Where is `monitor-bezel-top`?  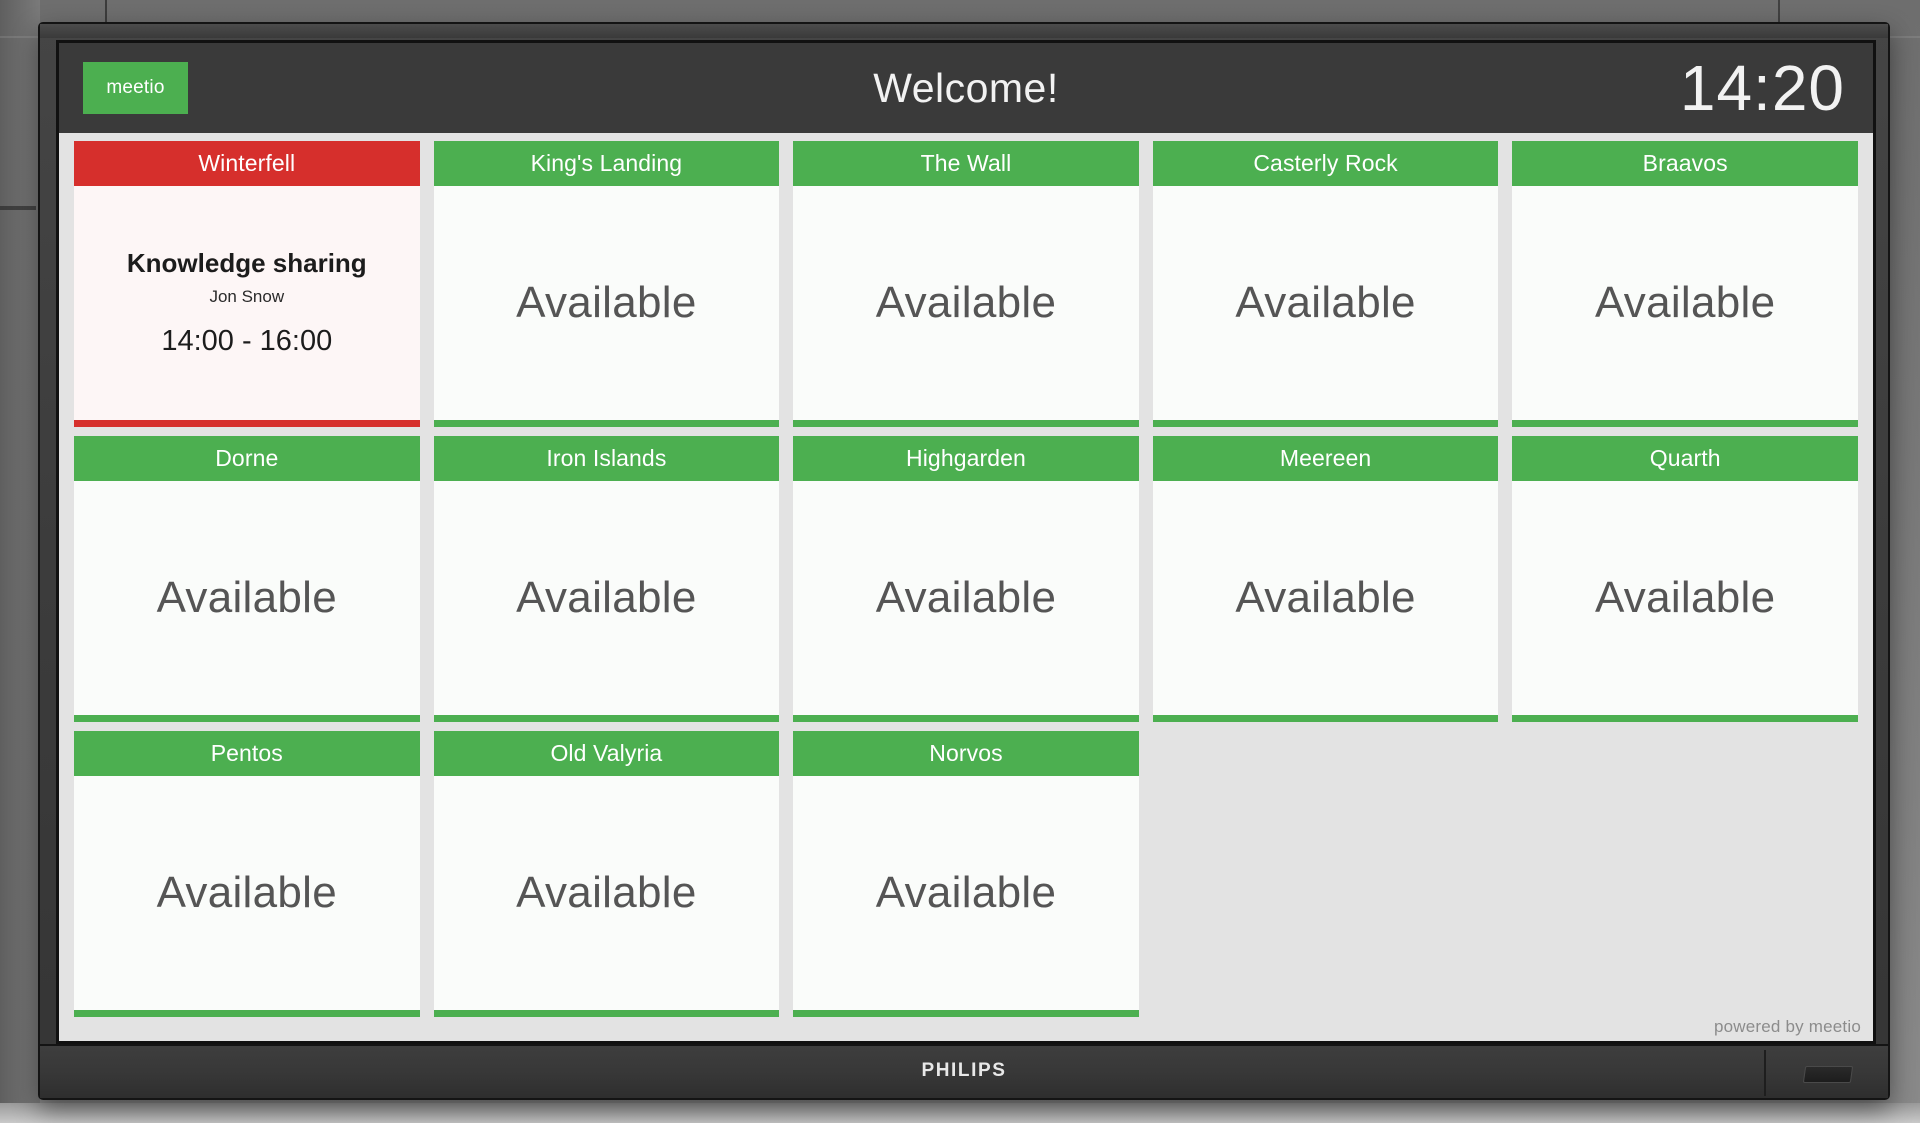 monitor-bezel-top is located at coordinates (964, 31).